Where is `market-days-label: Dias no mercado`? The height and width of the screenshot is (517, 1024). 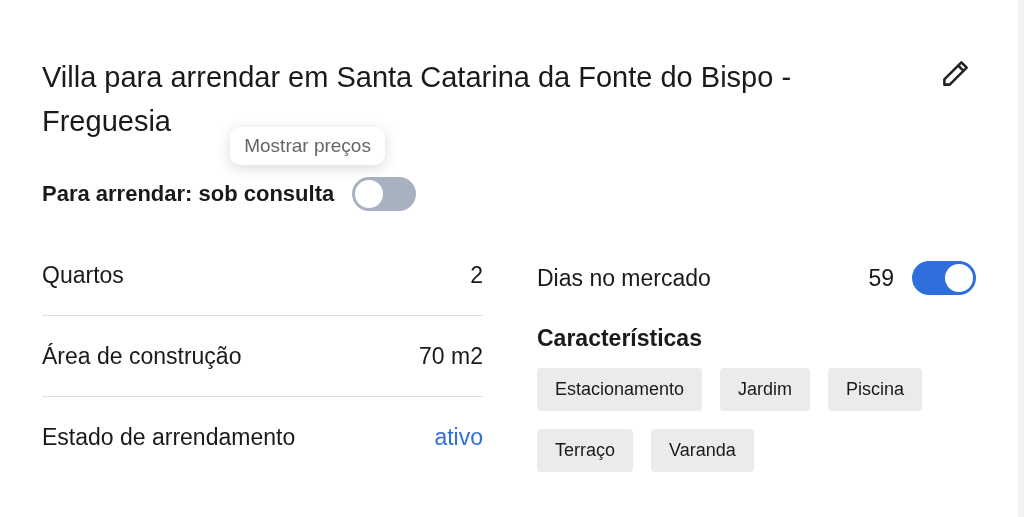 market-days-label: Dias no mercado is located at coordinates (624, 278).